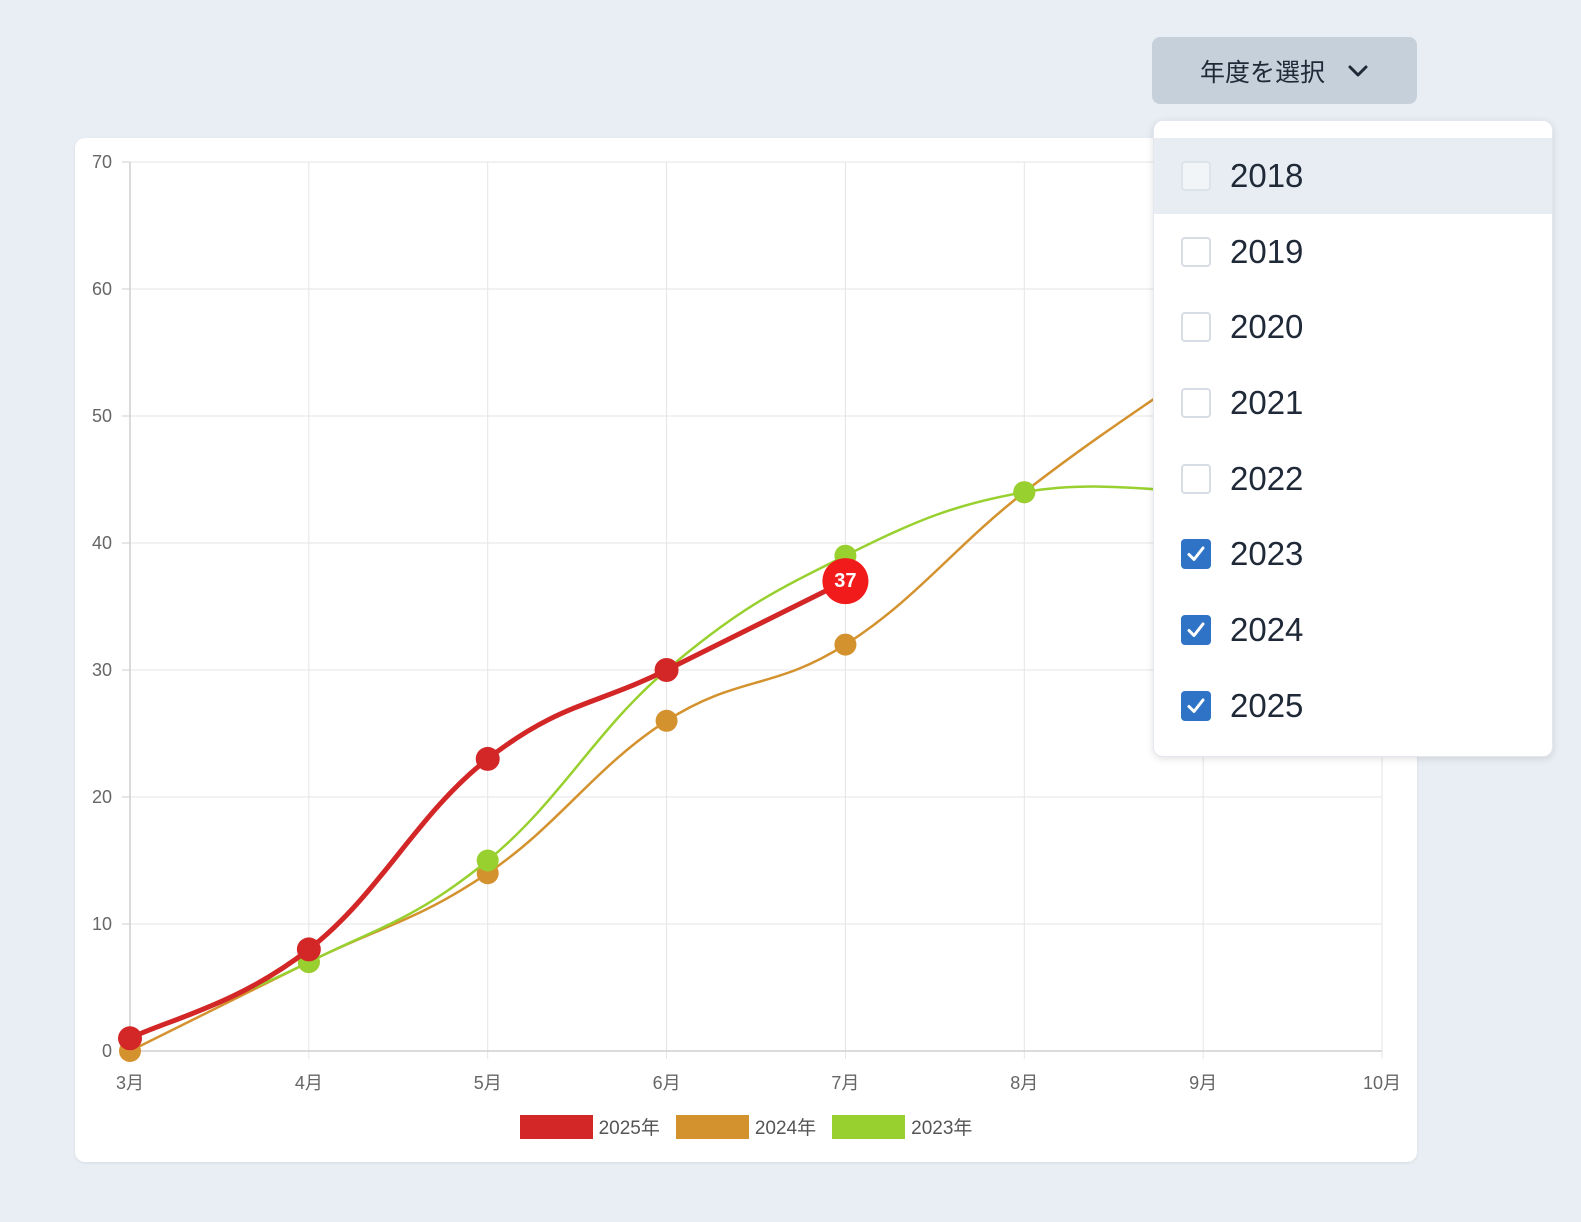 The height and width of the screenshot is (1222, 1581). What do you see at coordinates (1267, 327) in the screenshot?
I see `year-option-label: 2020` at bounding box center [1267, 327].